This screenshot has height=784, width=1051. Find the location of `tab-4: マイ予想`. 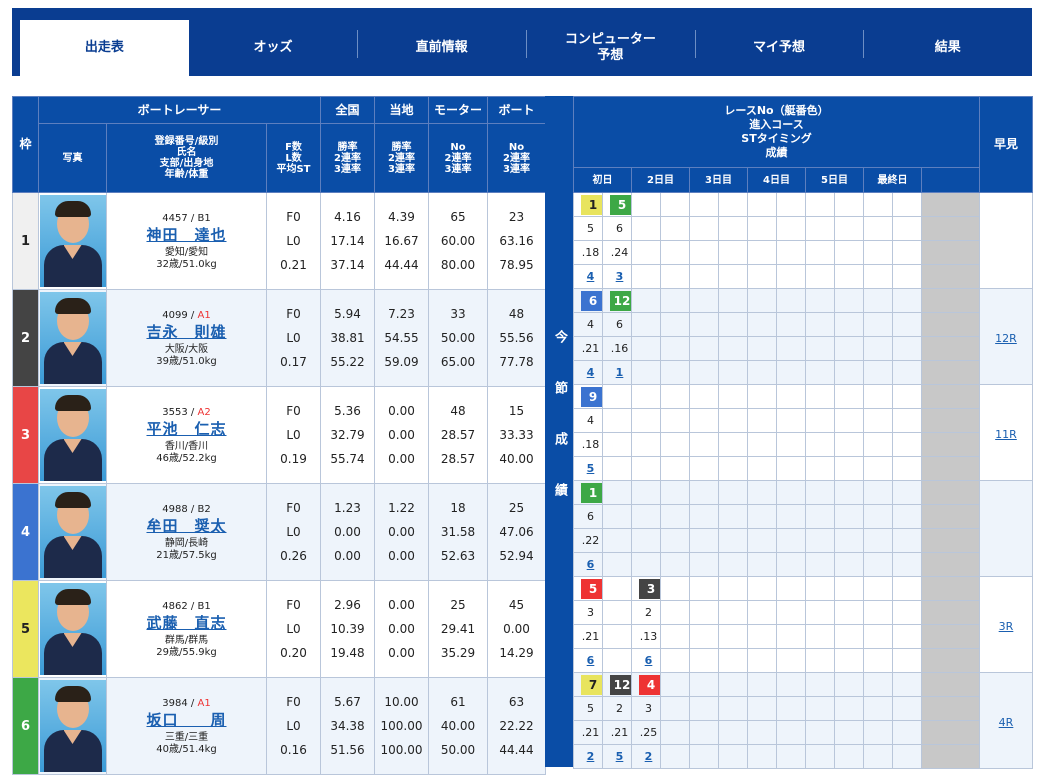

tab-4: マイ予想 is located at coordinates (779, 48).